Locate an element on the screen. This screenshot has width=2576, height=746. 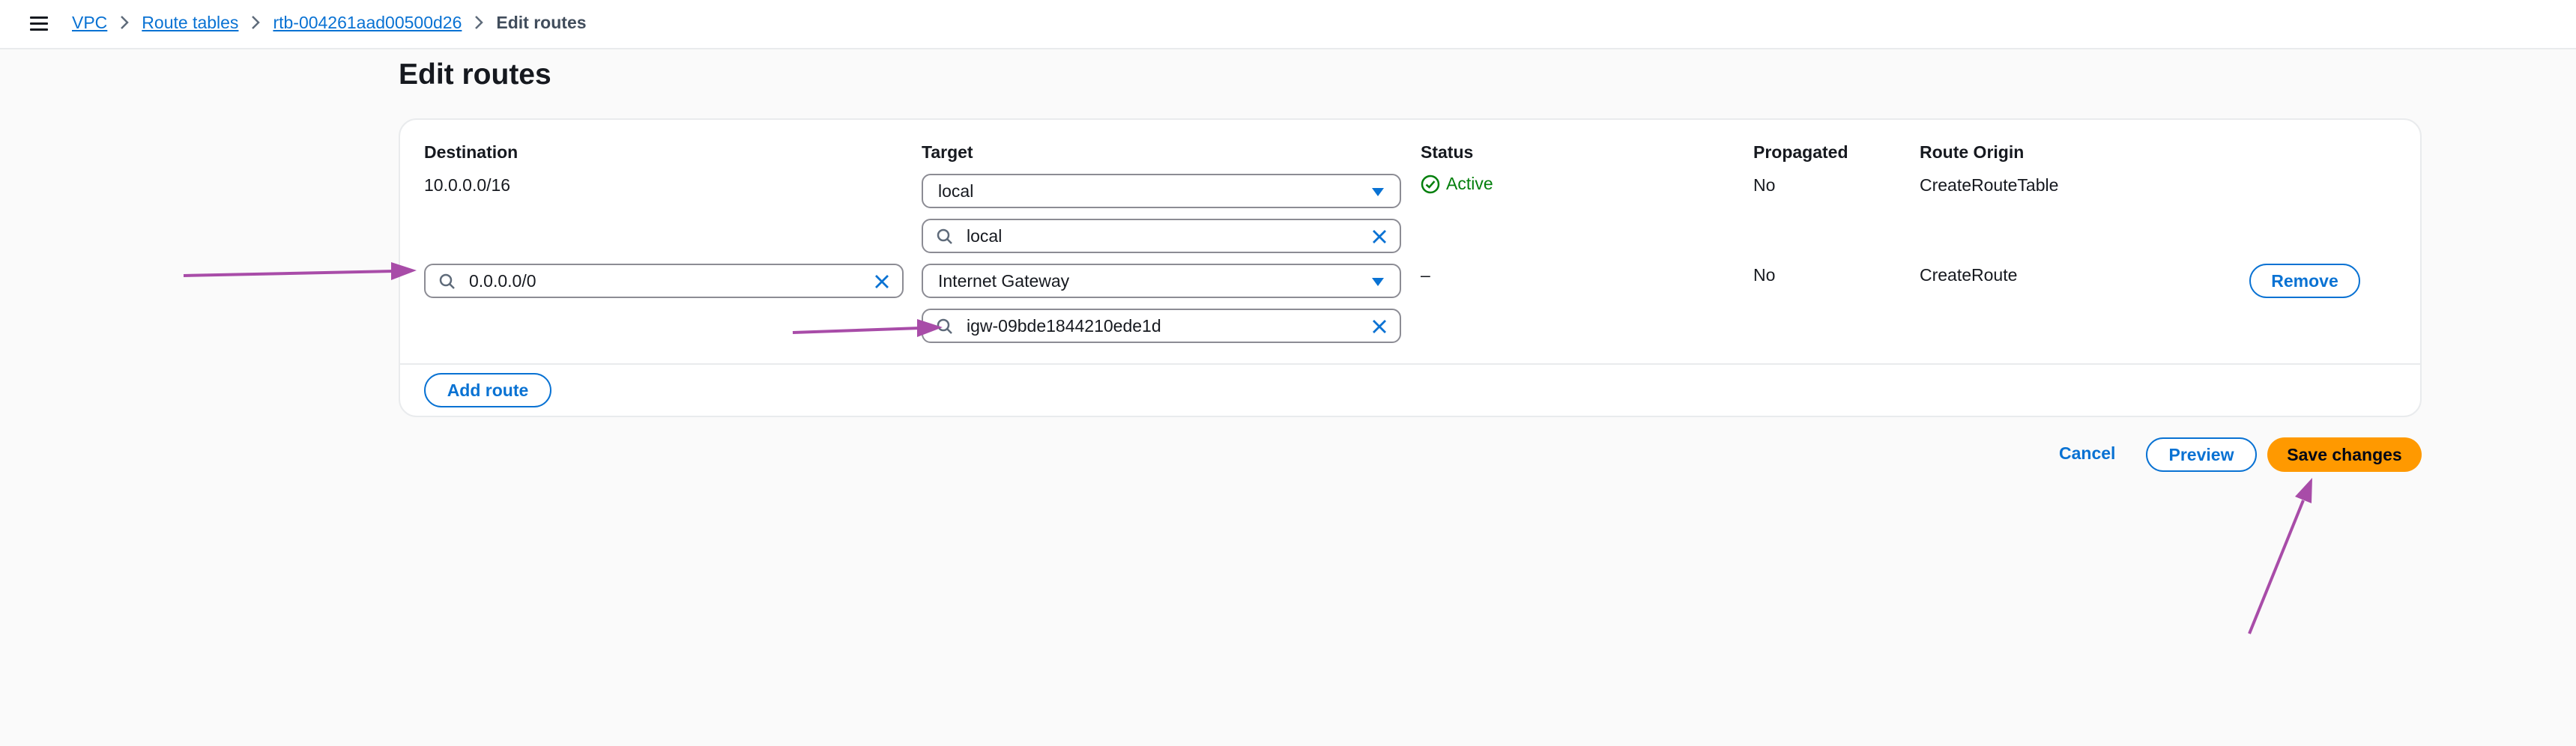
annotation-arrow-save is located at coordinates (2280, 556).